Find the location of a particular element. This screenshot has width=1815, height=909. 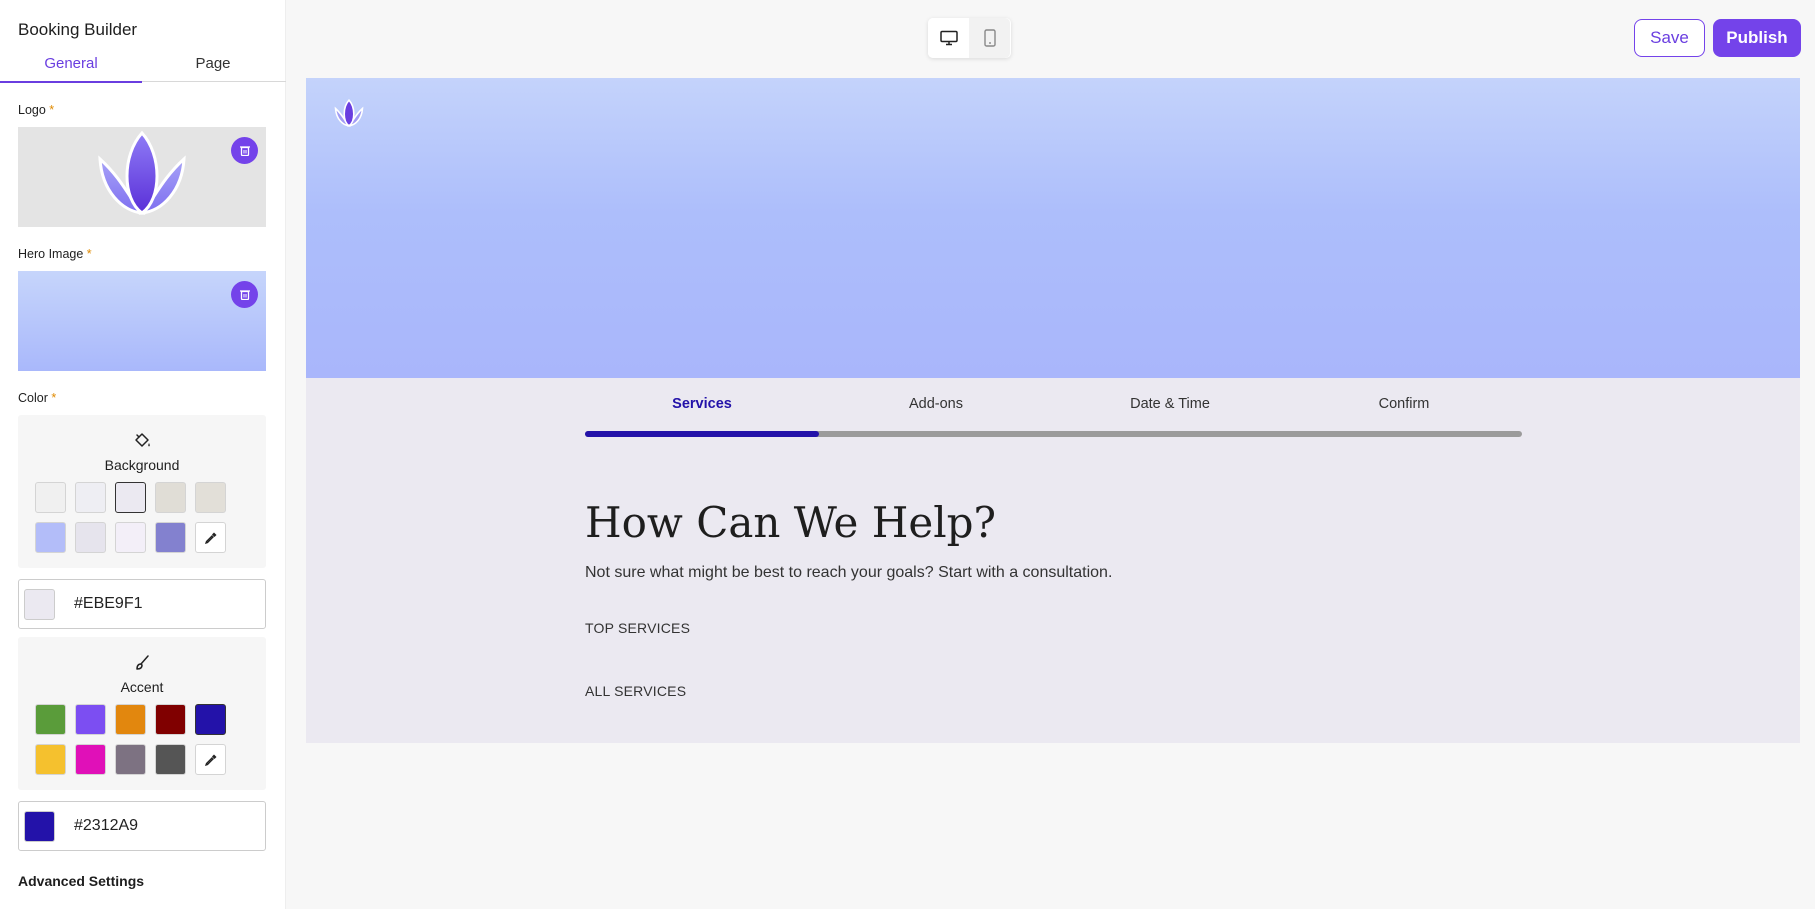

step-progress-fill is located at coordinates (702, 434).